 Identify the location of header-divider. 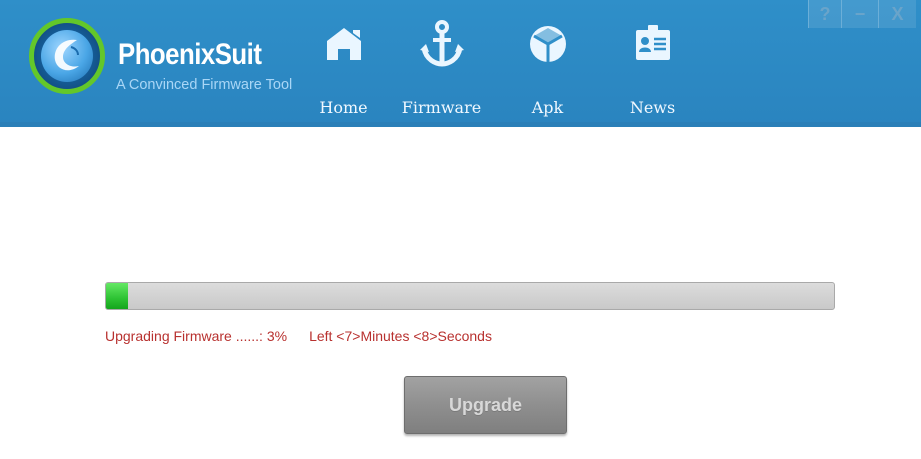
(460, 124).